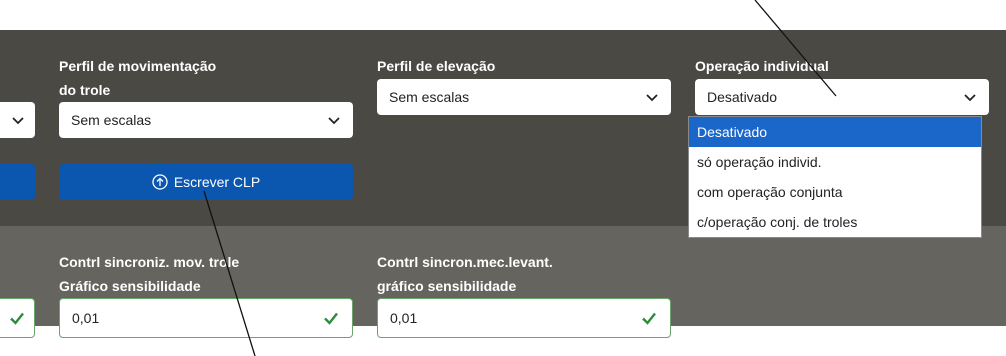  I want to click on trolley-sync-label-line1: Contrl sincroniz. mov. trole, so click(149, 262).